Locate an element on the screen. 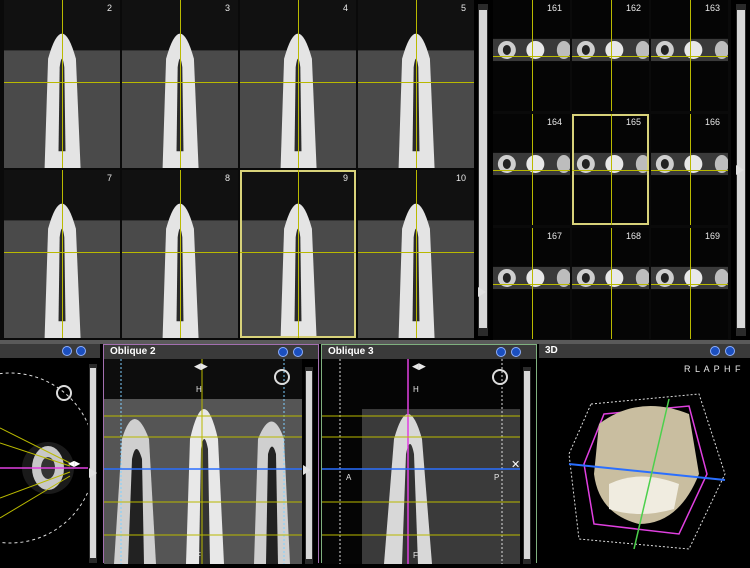 This screenshot has width=750, height=568. view3d-render is located at coordinates (644, 468).